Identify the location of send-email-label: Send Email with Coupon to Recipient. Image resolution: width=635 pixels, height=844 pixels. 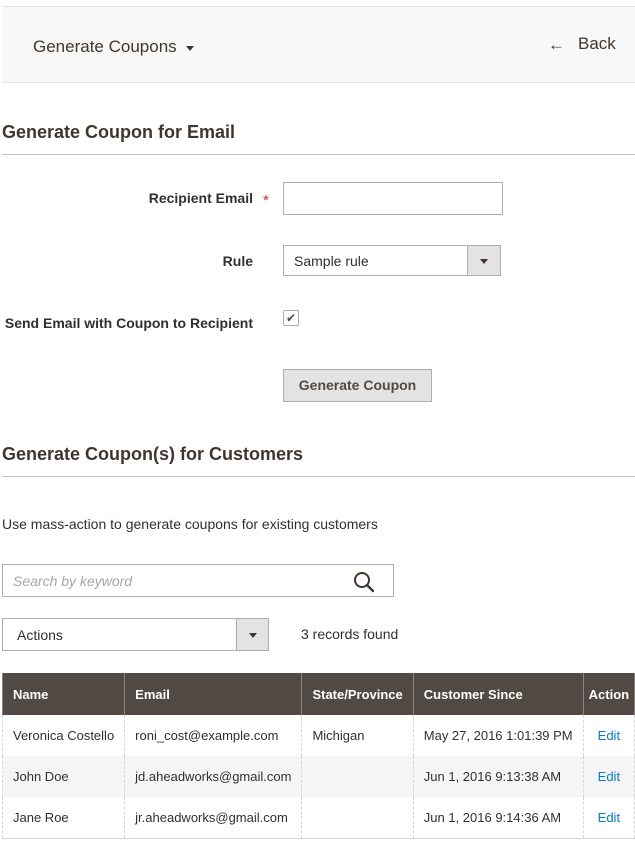
(128, 323).